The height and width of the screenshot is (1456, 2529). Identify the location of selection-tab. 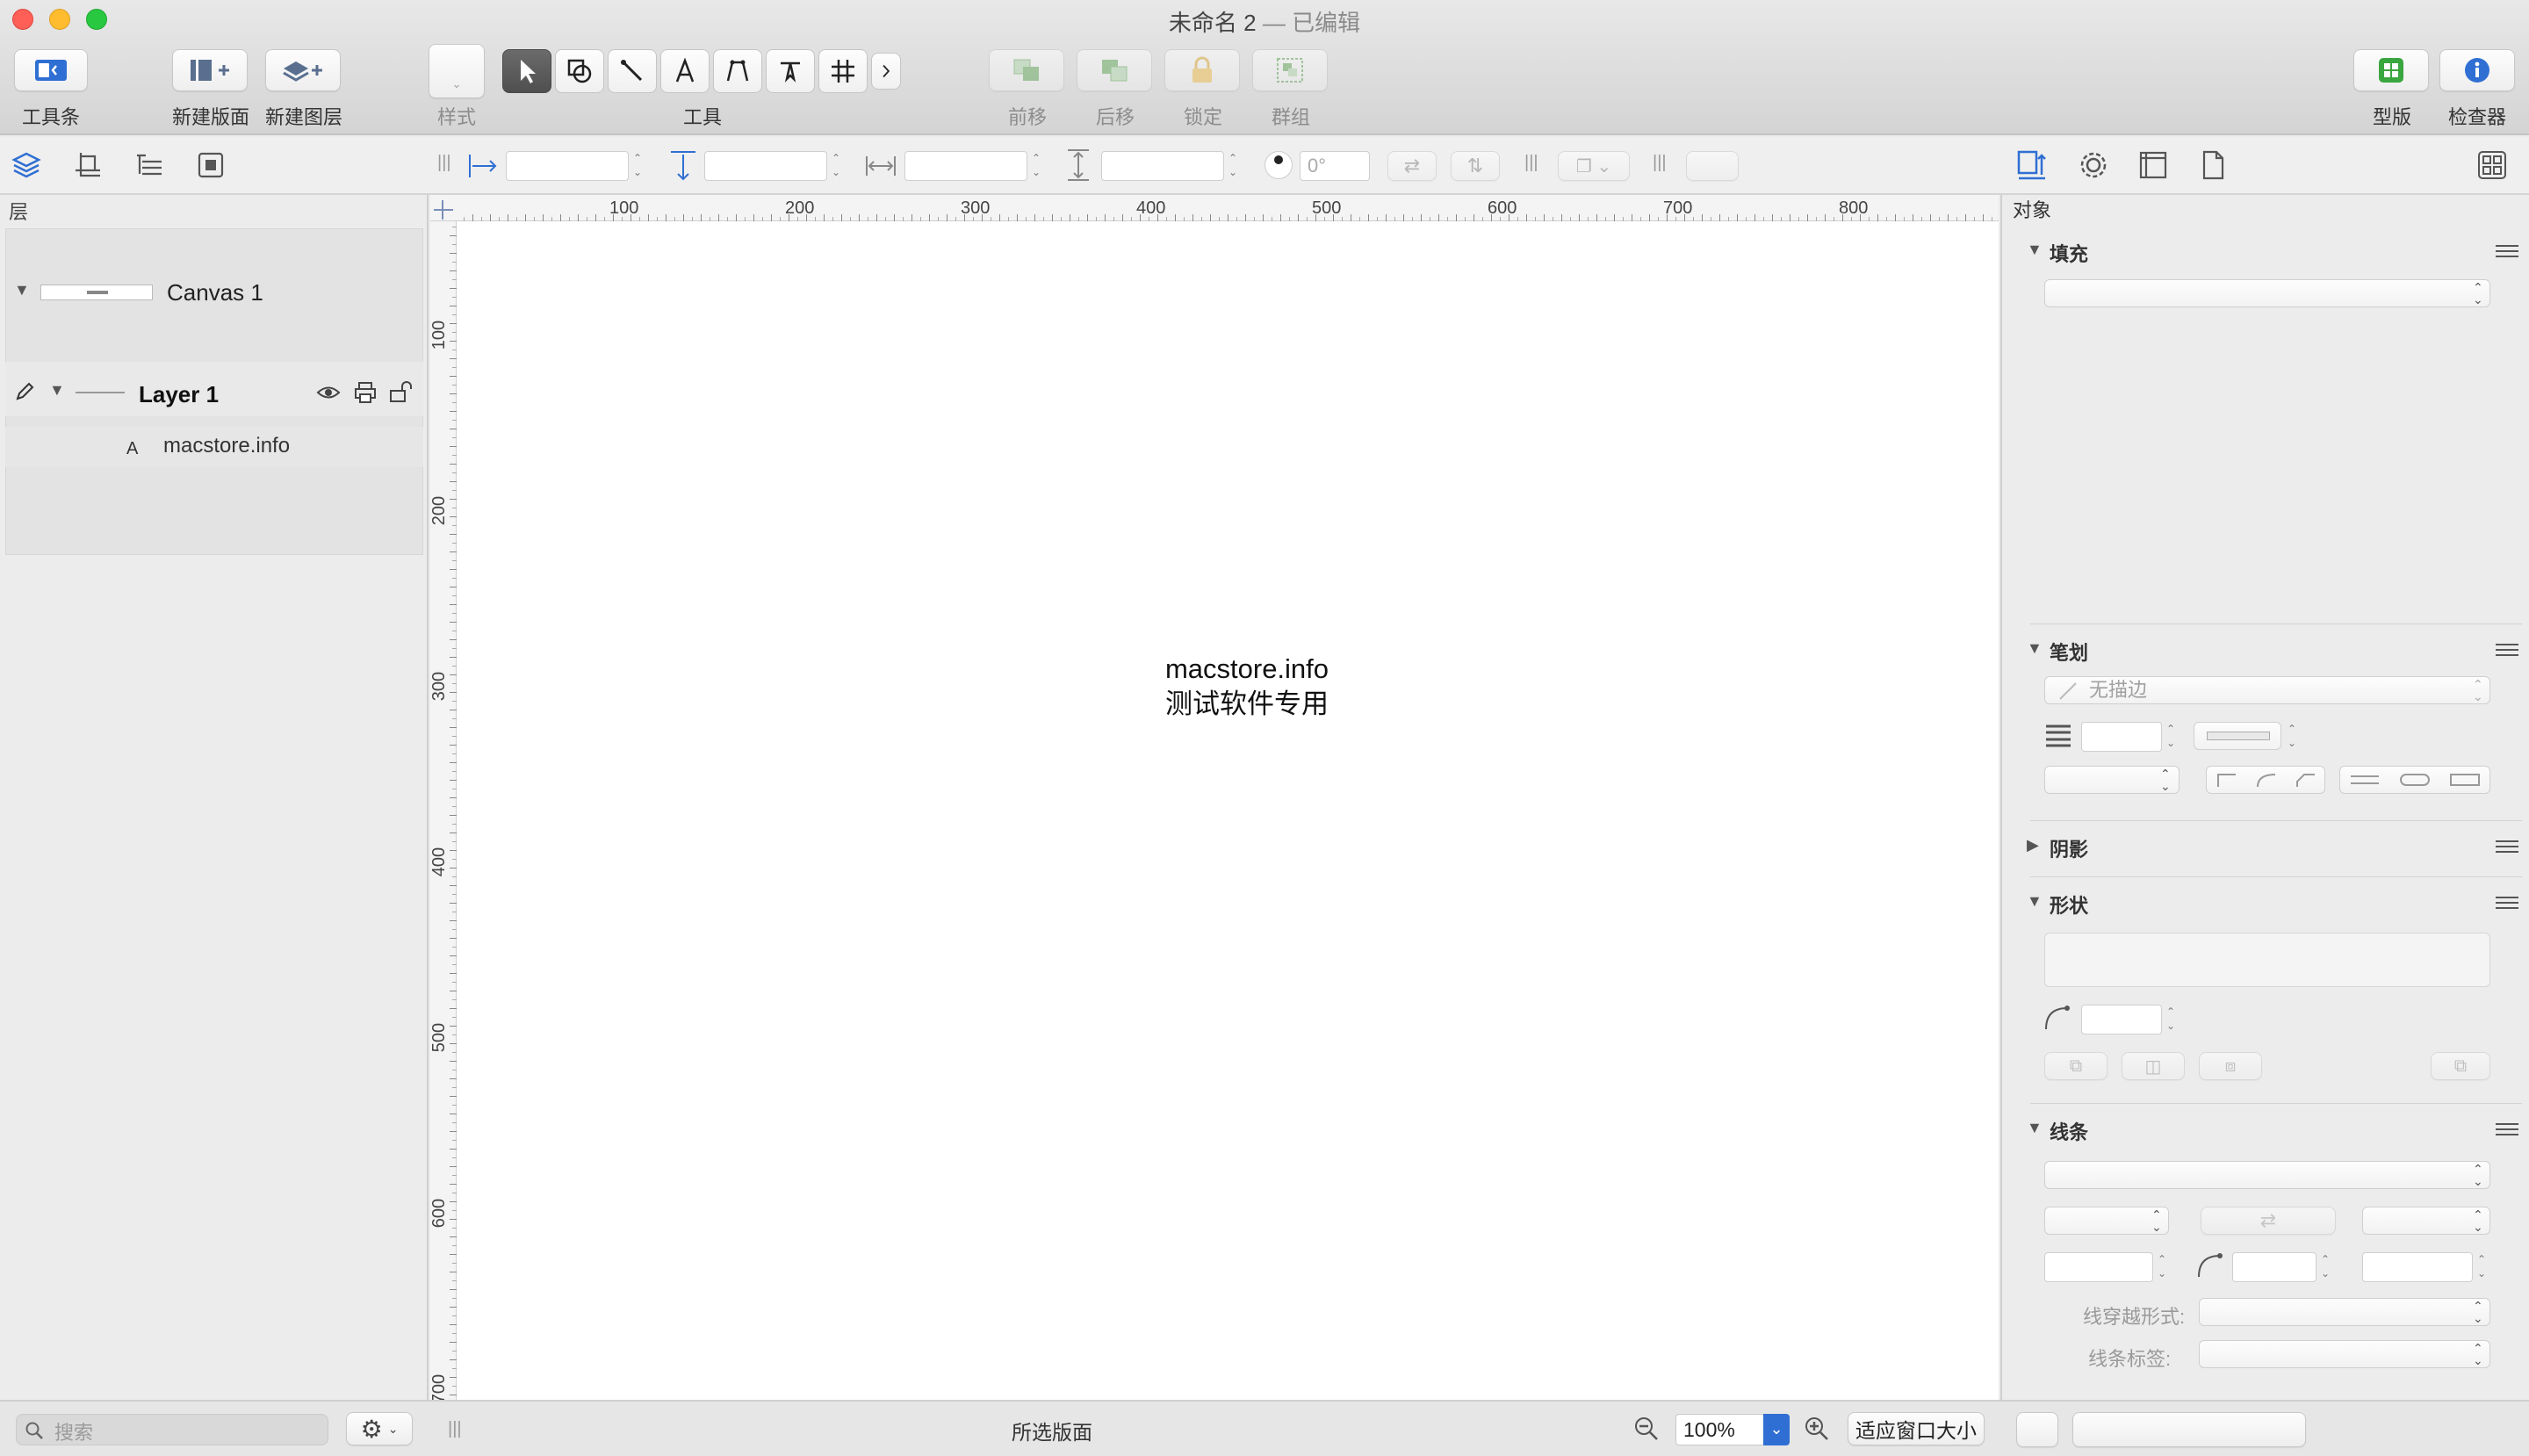
(211, 165).